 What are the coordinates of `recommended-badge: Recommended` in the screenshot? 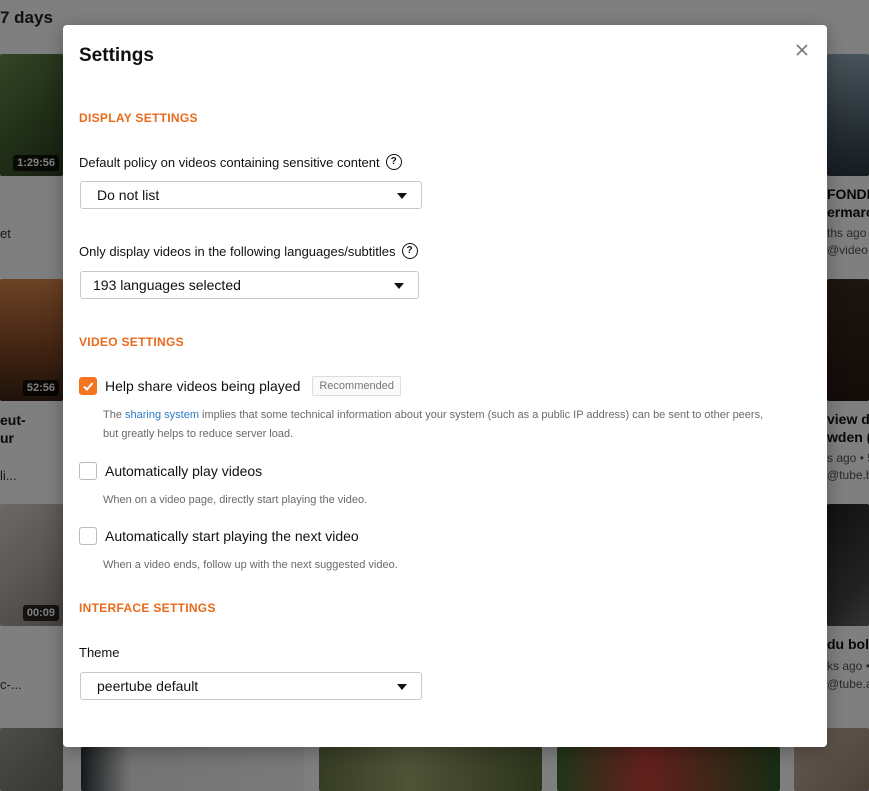 It's located at (356, 386).